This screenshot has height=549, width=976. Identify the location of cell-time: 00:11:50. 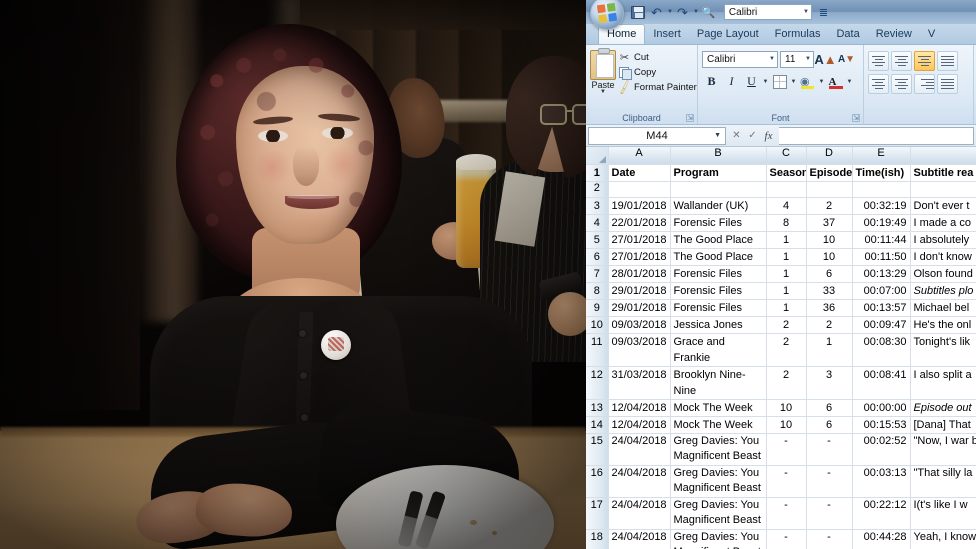
(881, 257).